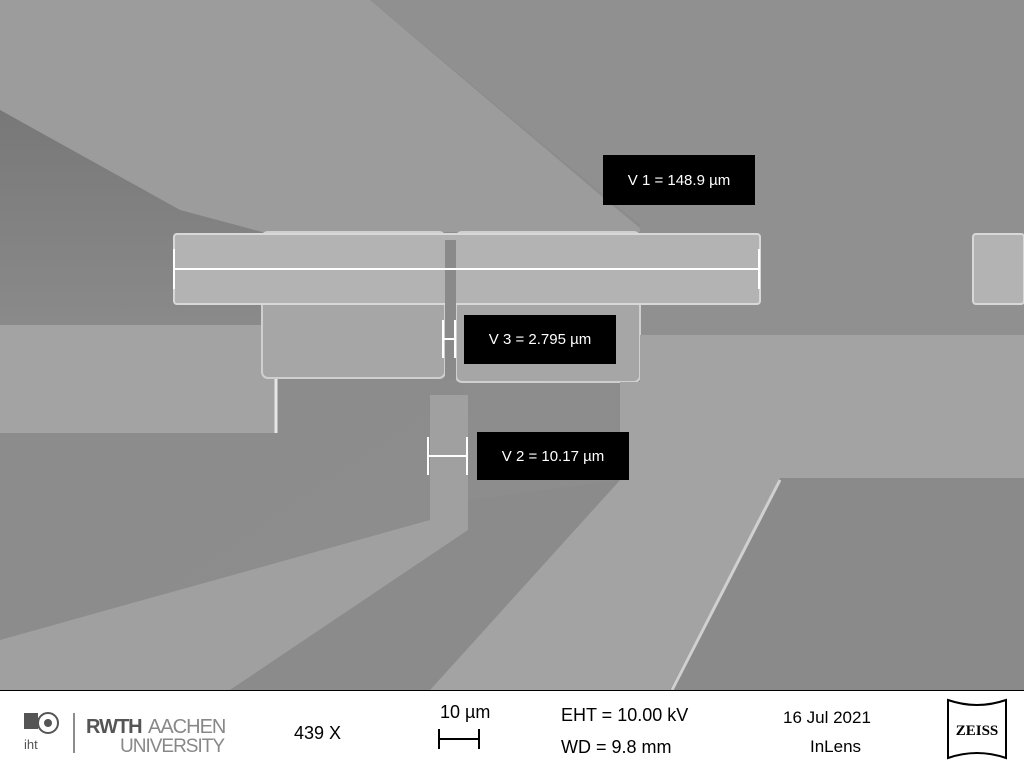  Describe the element at coordinates (998, 269) in the screenshot. I see `right-bar-stub` at that location.